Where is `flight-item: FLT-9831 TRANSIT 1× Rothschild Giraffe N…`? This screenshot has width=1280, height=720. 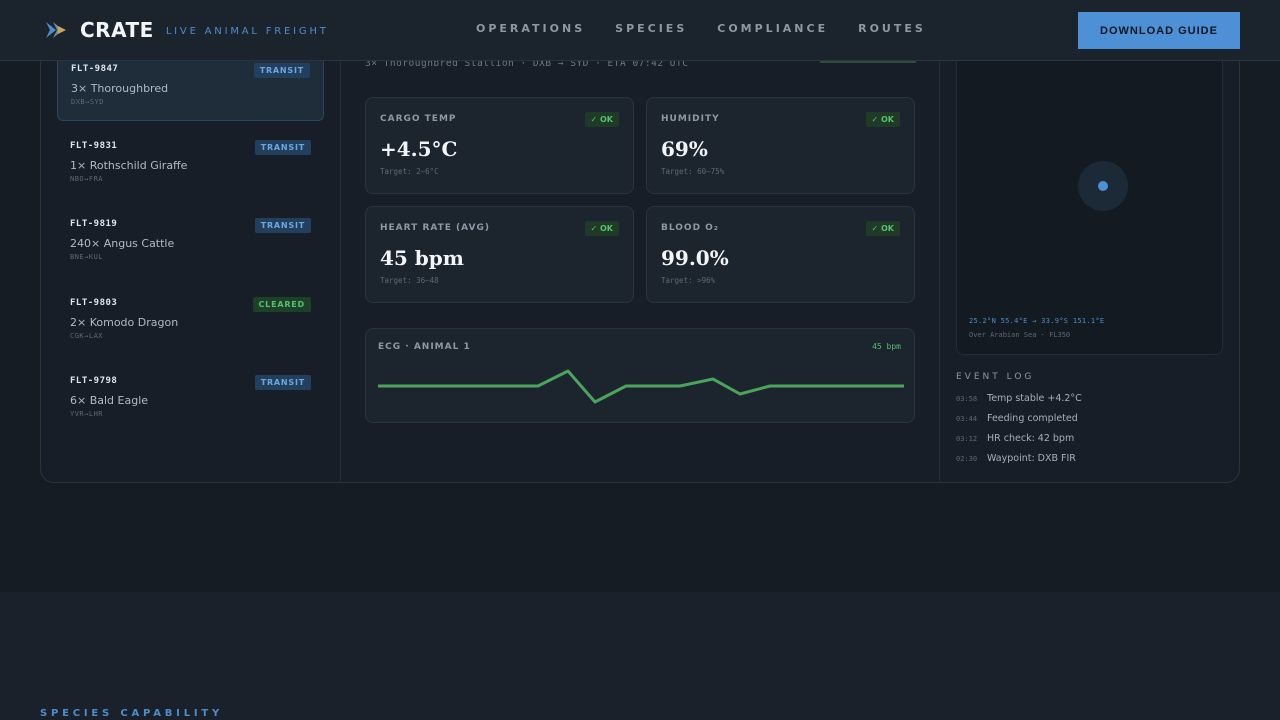
flight-item: FLT-9831 TRANSIT 1× Rothschild Giraffe N… is located at coordinates (190, 167).